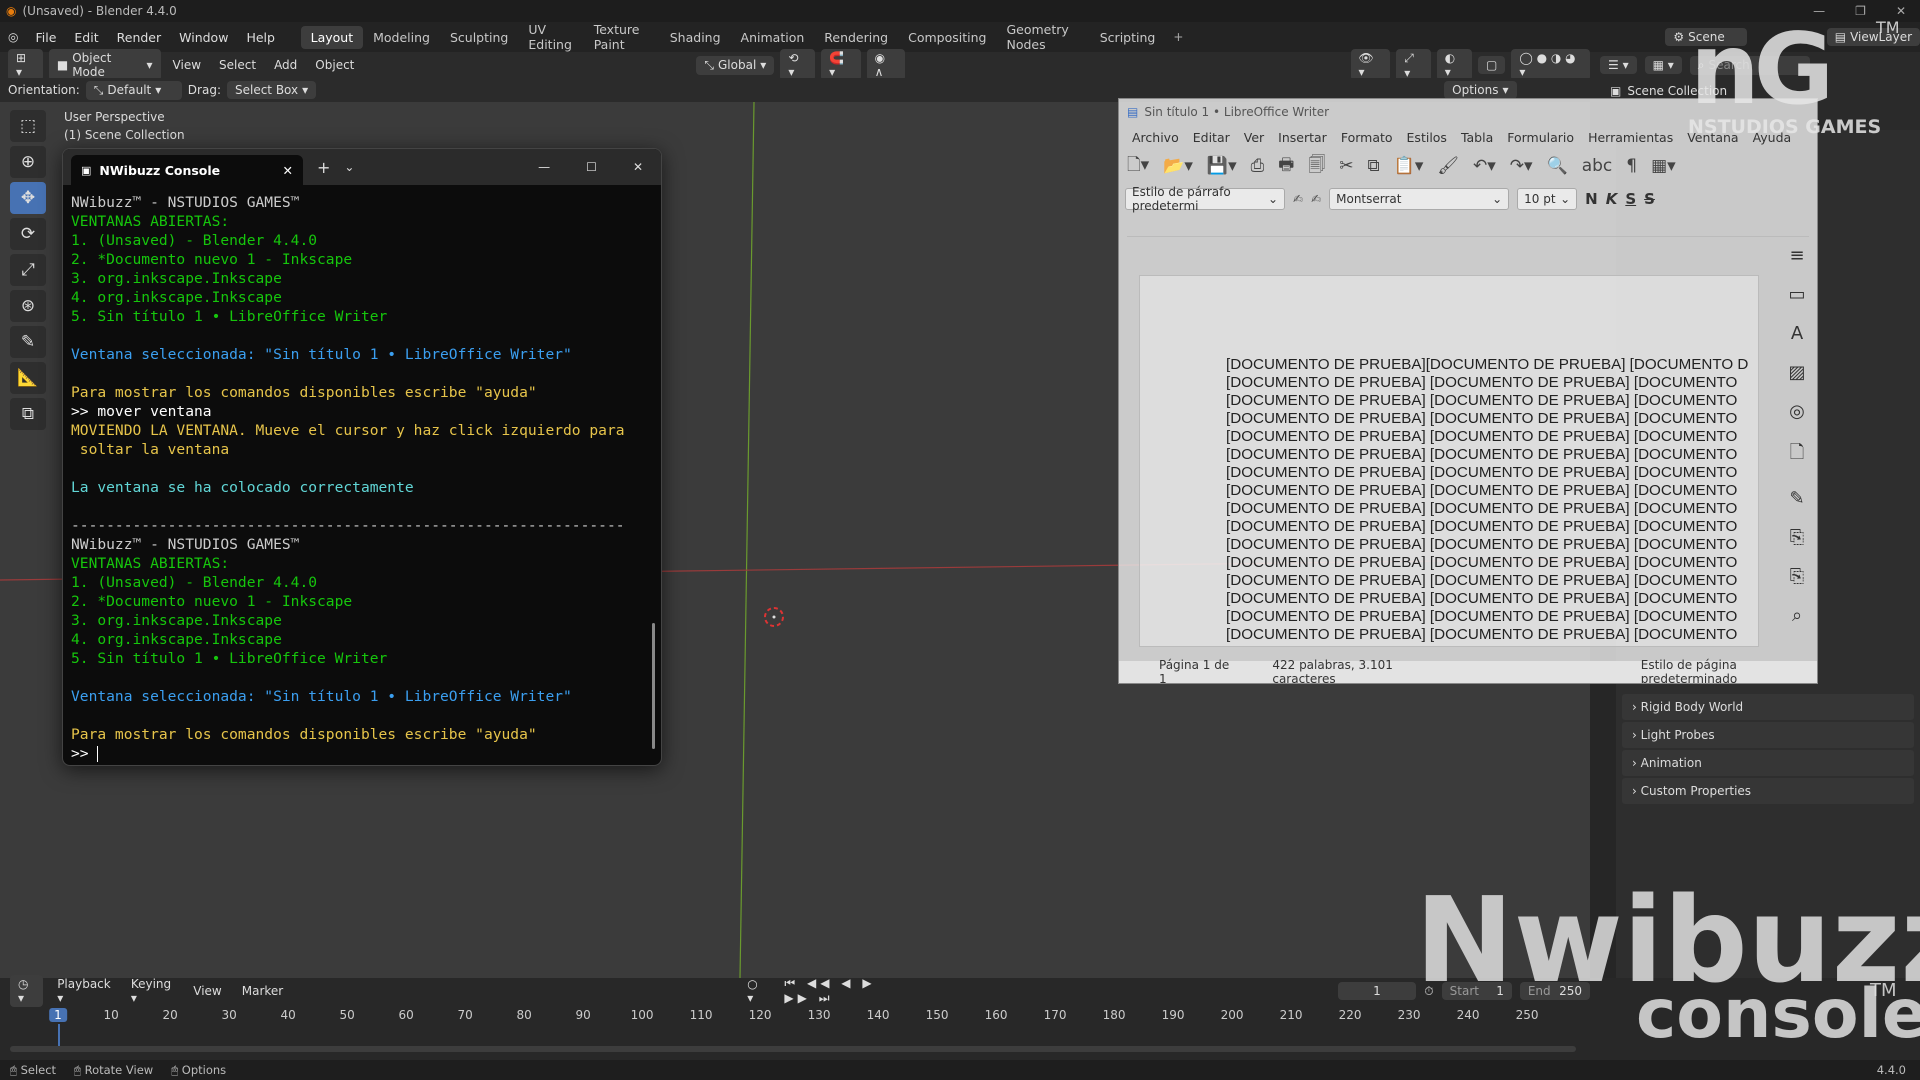 The image size is (1920, 1080). I want to click on console-tab: ▣ NWibuzz Console ✕, so click(187, 170).